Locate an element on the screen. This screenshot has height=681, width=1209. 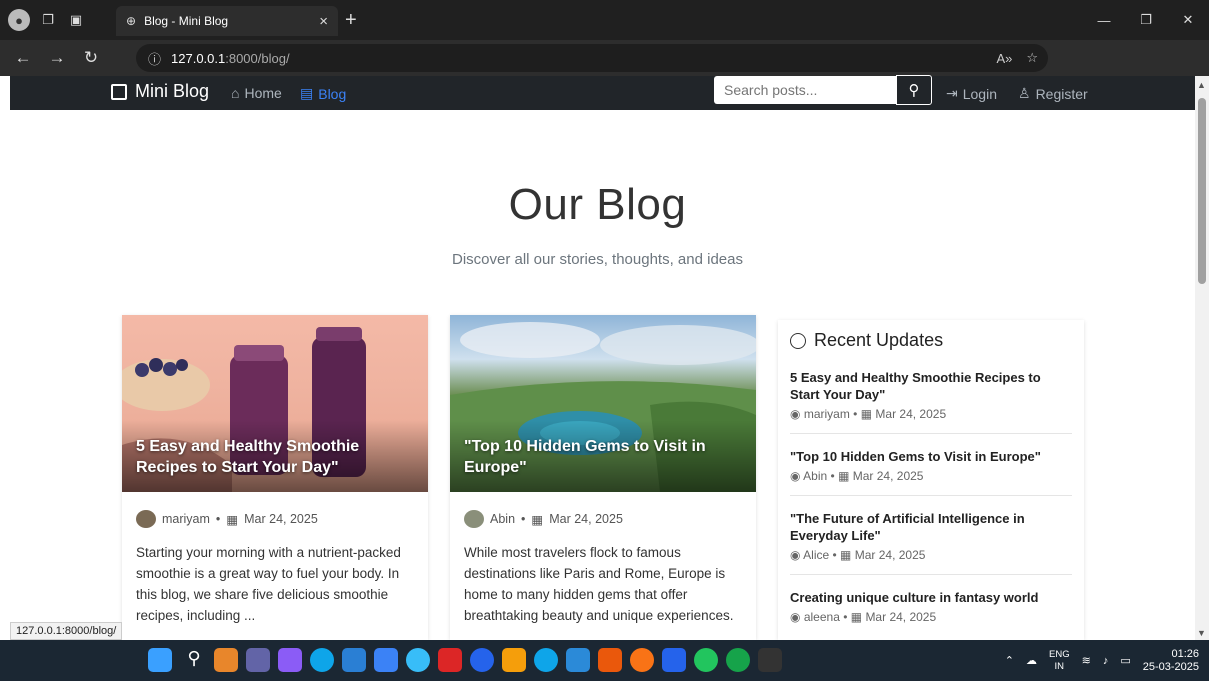
post-author: mariyam is located at coordinates (186, 519).